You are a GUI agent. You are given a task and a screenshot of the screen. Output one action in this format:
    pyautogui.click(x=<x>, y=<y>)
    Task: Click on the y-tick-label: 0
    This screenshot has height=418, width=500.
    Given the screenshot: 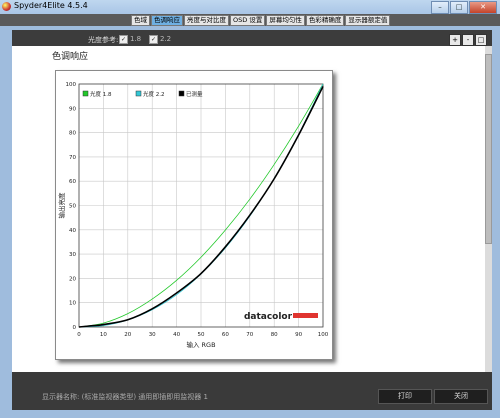 What is the action you would take?
    pyautogui.click(x=75, y=328)
    